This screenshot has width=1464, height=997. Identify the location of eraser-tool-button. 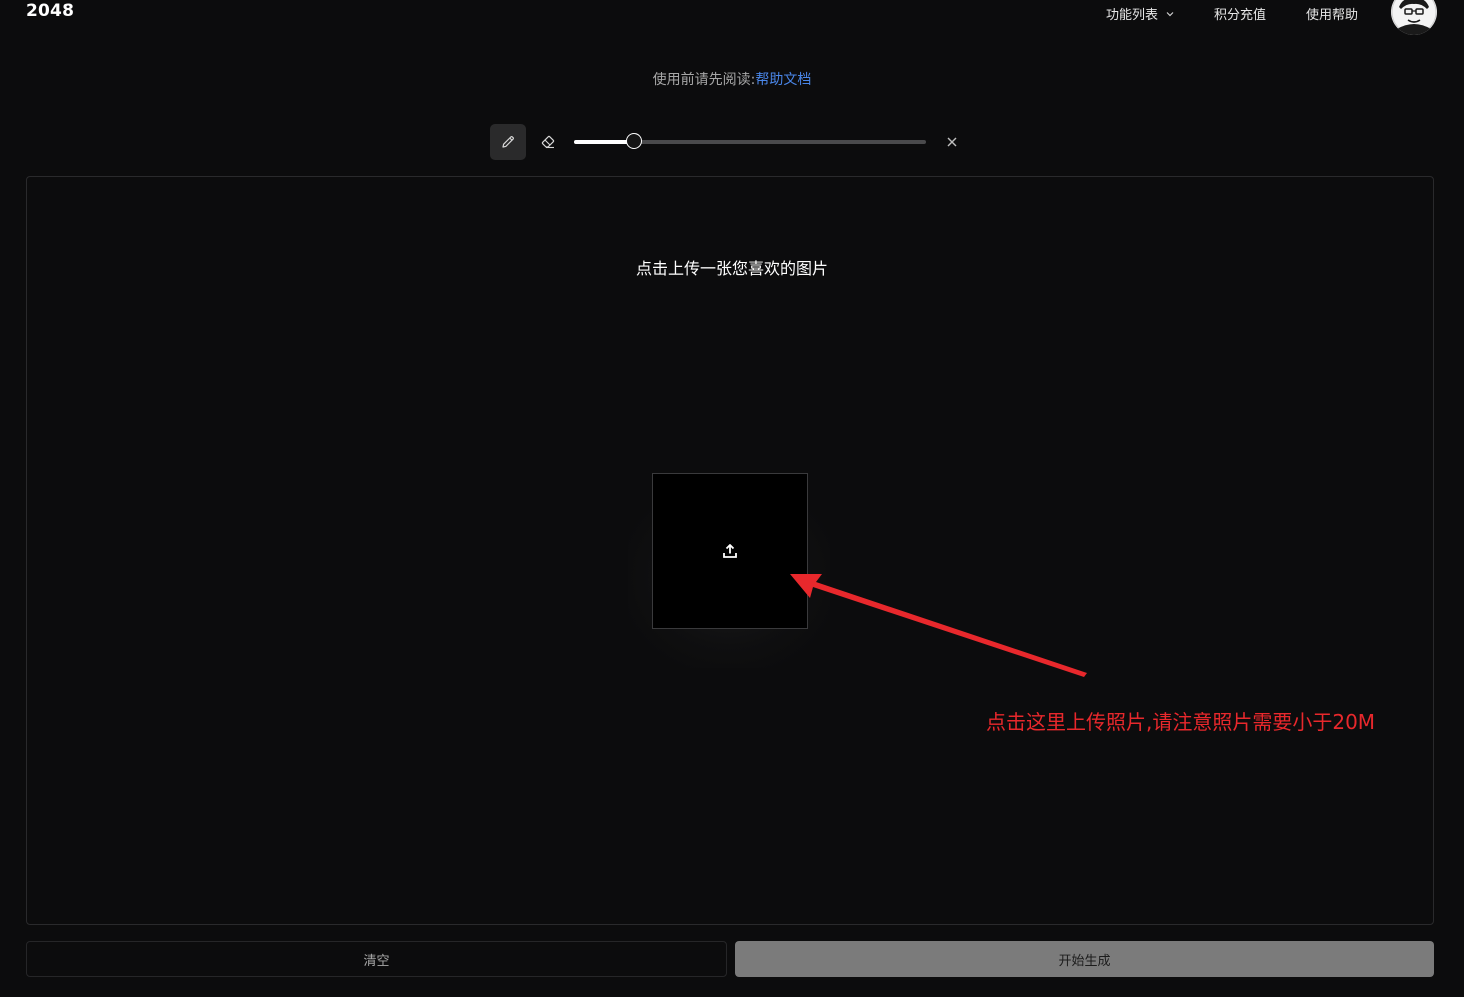
(548, 142).